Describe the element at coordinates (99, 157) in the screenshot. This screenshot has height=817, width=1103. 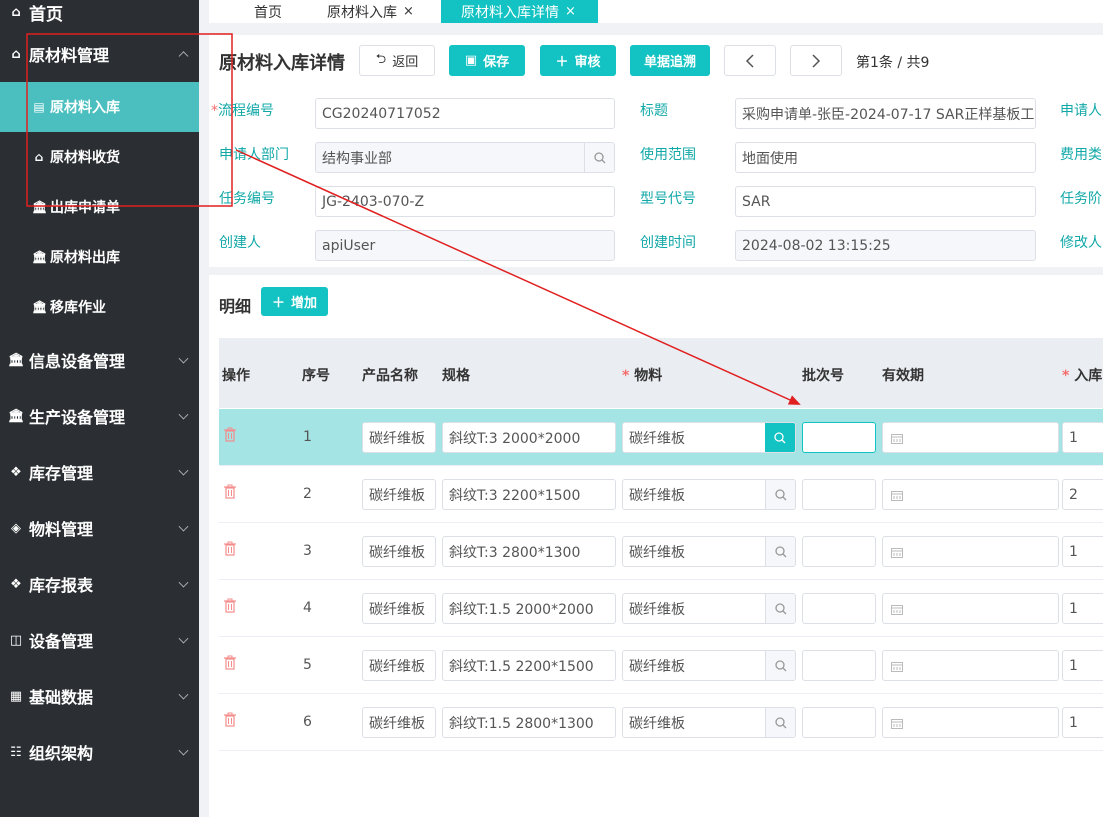
I see `sidebar-item-raw-material-receipt: ⌂ 原材料收货` at that location.